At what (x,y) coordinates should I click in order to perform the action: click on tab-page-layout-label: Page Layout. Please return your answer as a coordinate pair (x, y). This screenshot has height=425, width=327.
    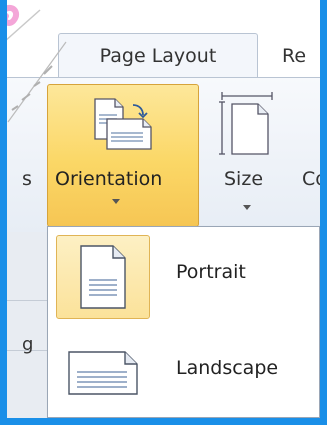
    Looking at the image, I should click on (158, 56).